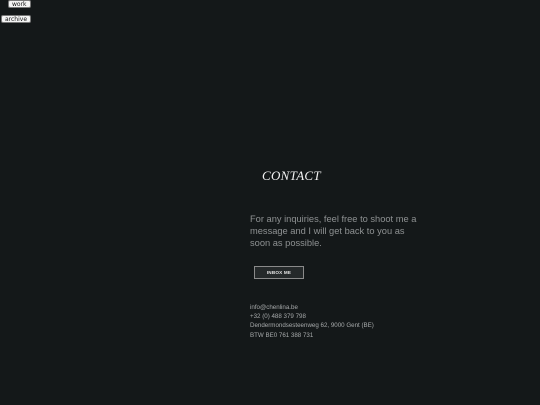 This screenshot has width=540, height=405. I want to click on vat-number-text: BTW BE0 761 388 731, so click(282, 335).